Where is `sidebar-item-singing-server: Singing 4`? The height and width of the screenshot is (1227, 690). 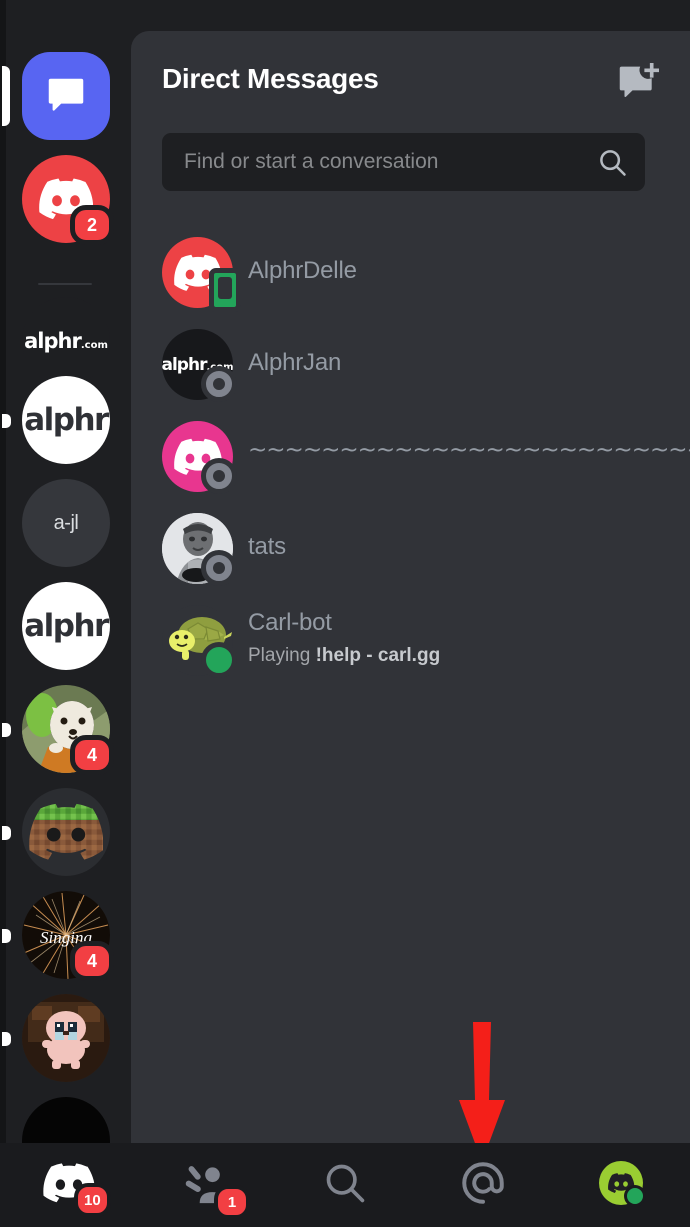
sidebar-item-singing-server: Singing 4 is located at coordinates (58, 936).